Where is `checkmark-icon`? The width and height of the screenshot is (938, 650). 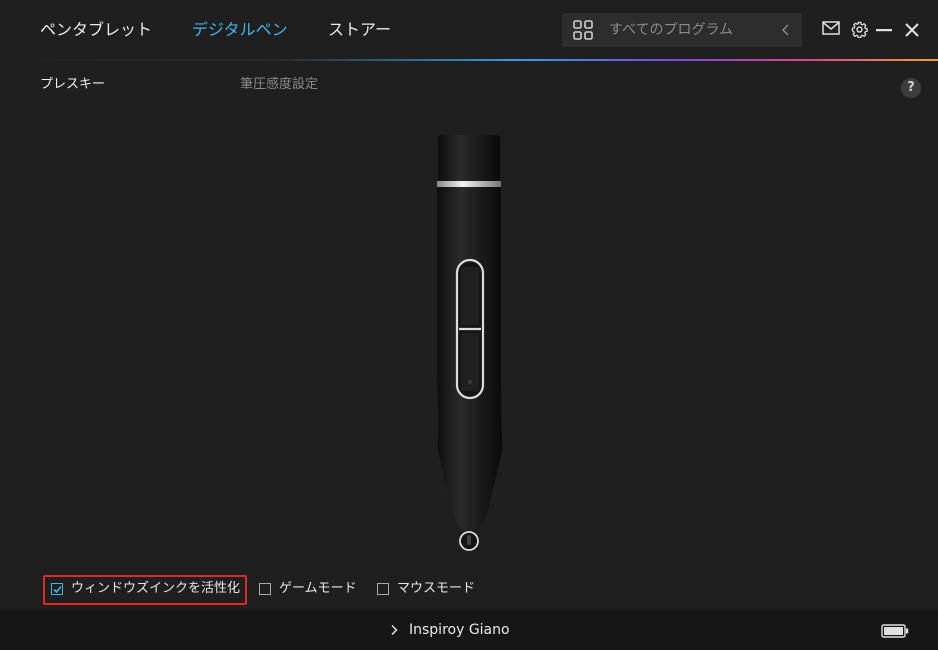 checkmark-icon is located at coordinates (57, 589).